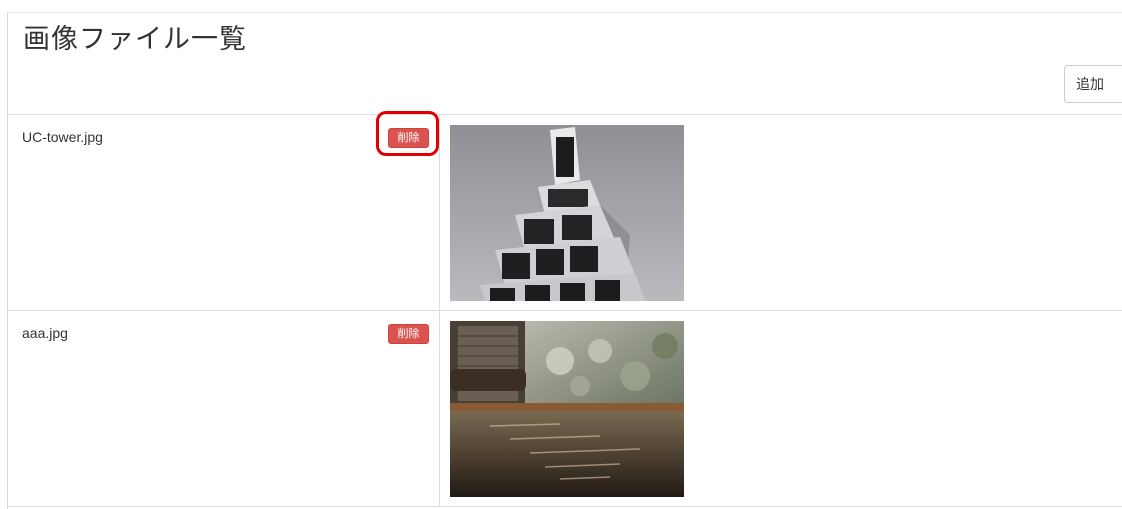 This screenshot has height=509, width=1122. I want to click on page-title: 画像ファイル一覧, so click(135, 39).